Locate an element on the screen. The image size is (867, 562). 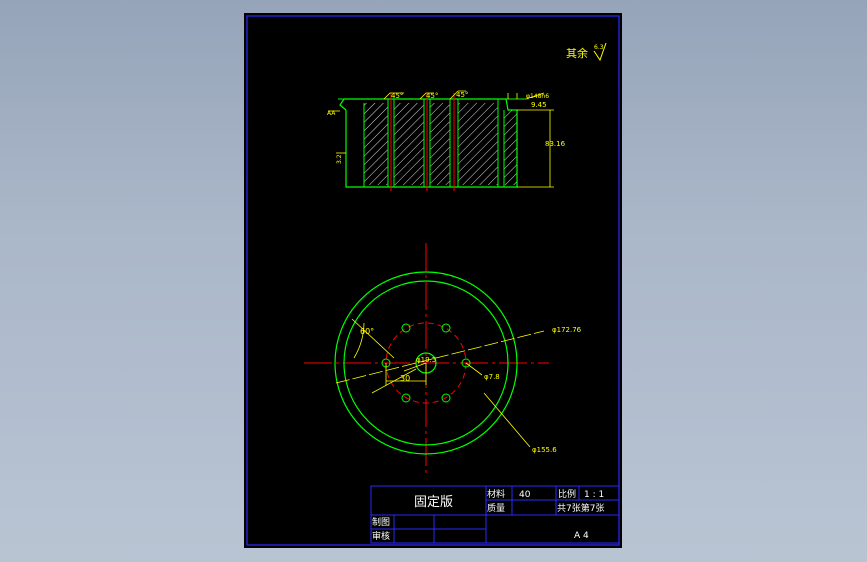
scale-label: 比例 is located at coordinates (567, 494).